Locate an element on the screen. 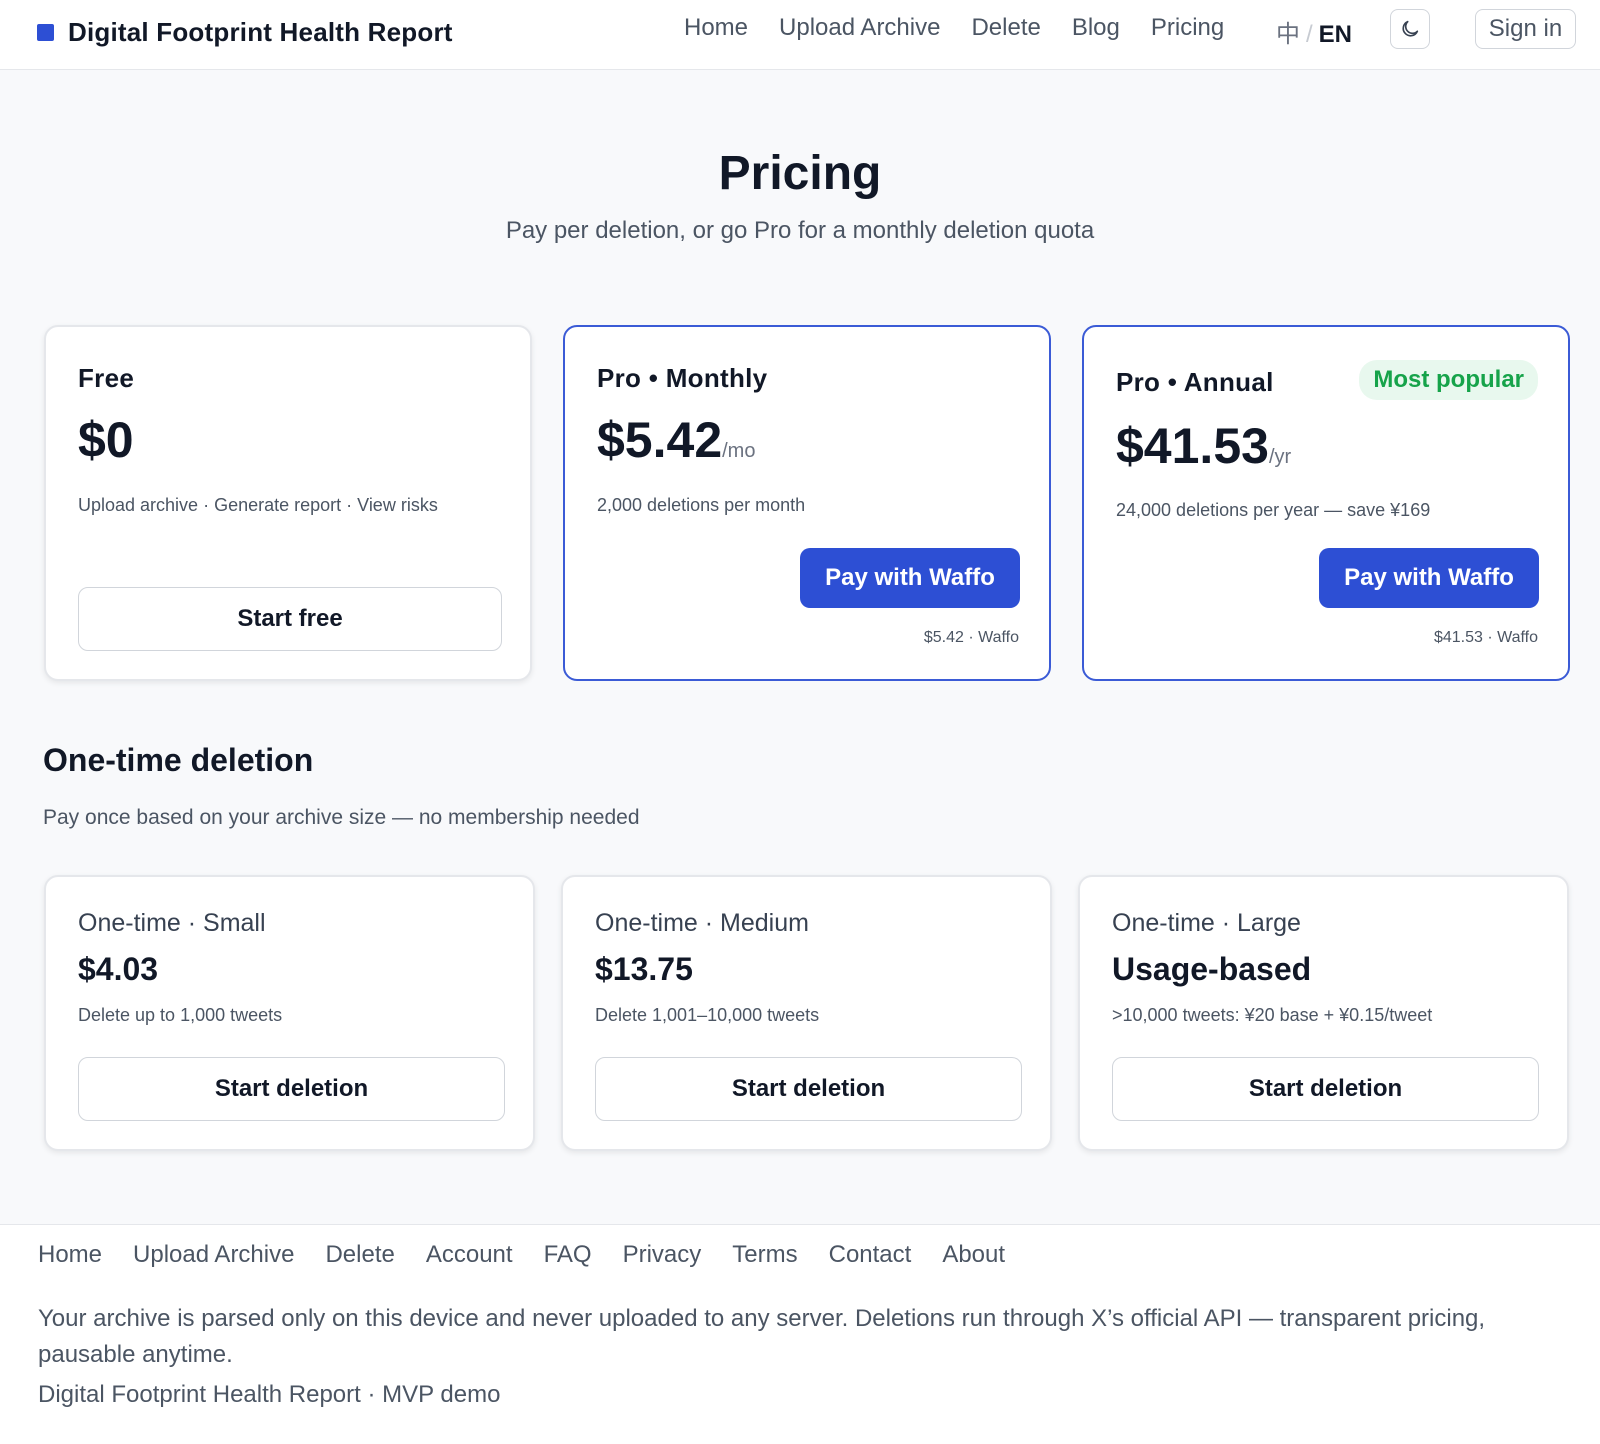  footer-link-delete: Delete is located at coordinates (359, 1255).